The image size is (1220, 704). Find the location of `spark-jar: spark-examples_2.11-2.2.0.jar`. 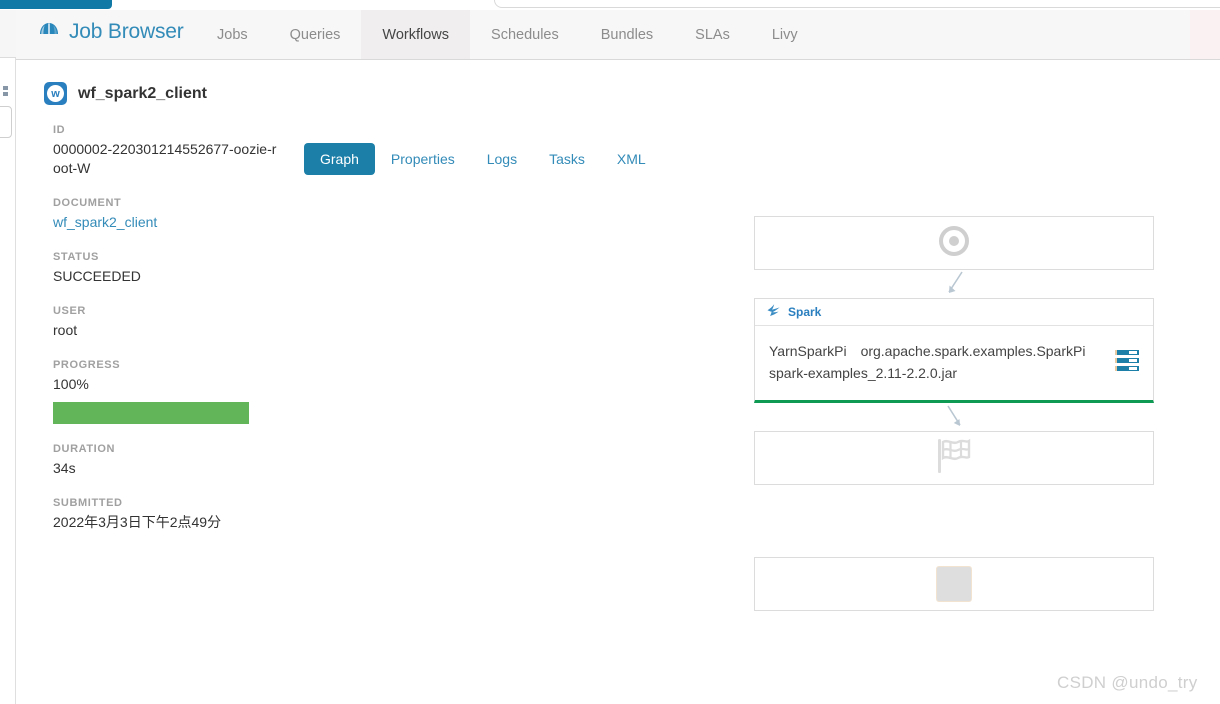

spark-jar: spark-examples_2.11-2.2.0.jar is located at coordinates (863, 373).